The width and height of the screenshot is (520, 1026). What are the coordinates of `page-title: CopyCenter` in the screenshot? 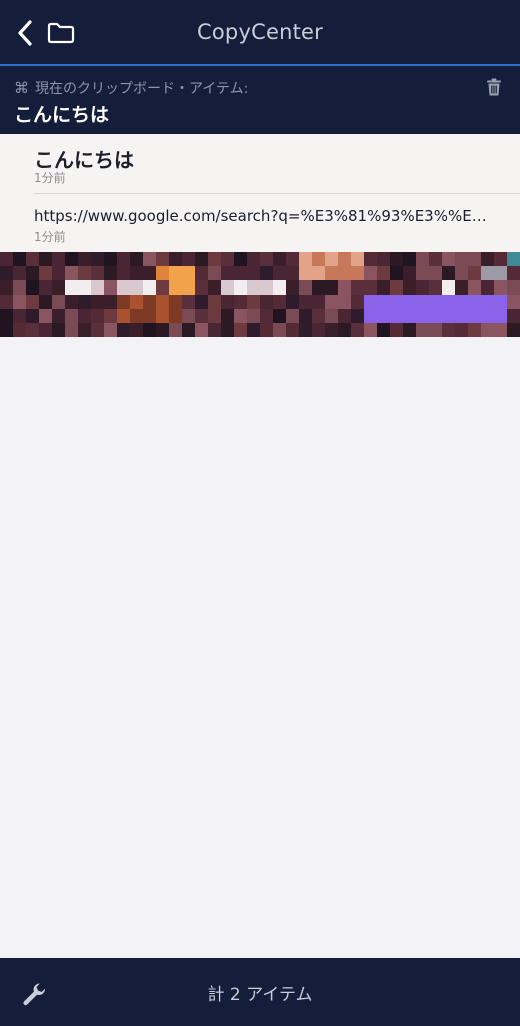 It's located at (260, 32).